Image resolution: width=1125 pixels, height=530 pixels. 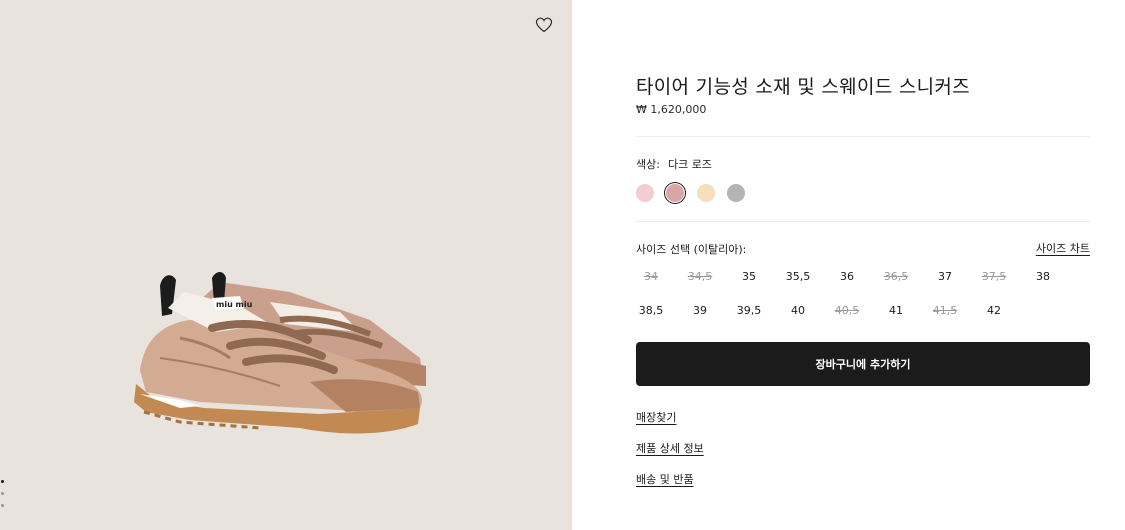 I want to click on size-option-39-5: 39,5, so click(x=749, y=311).